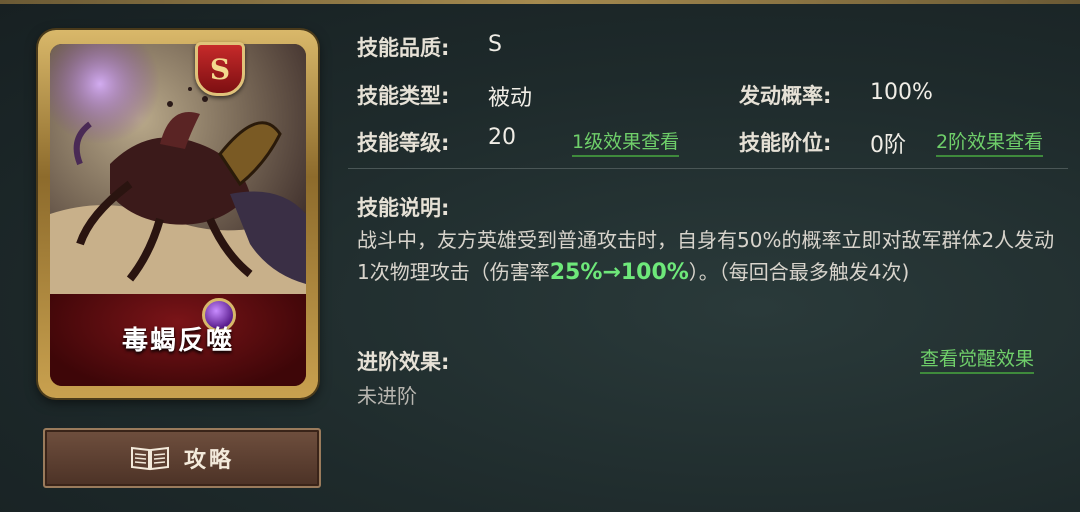  I want to click on type-label: 技能类型:, so click(403, 96).